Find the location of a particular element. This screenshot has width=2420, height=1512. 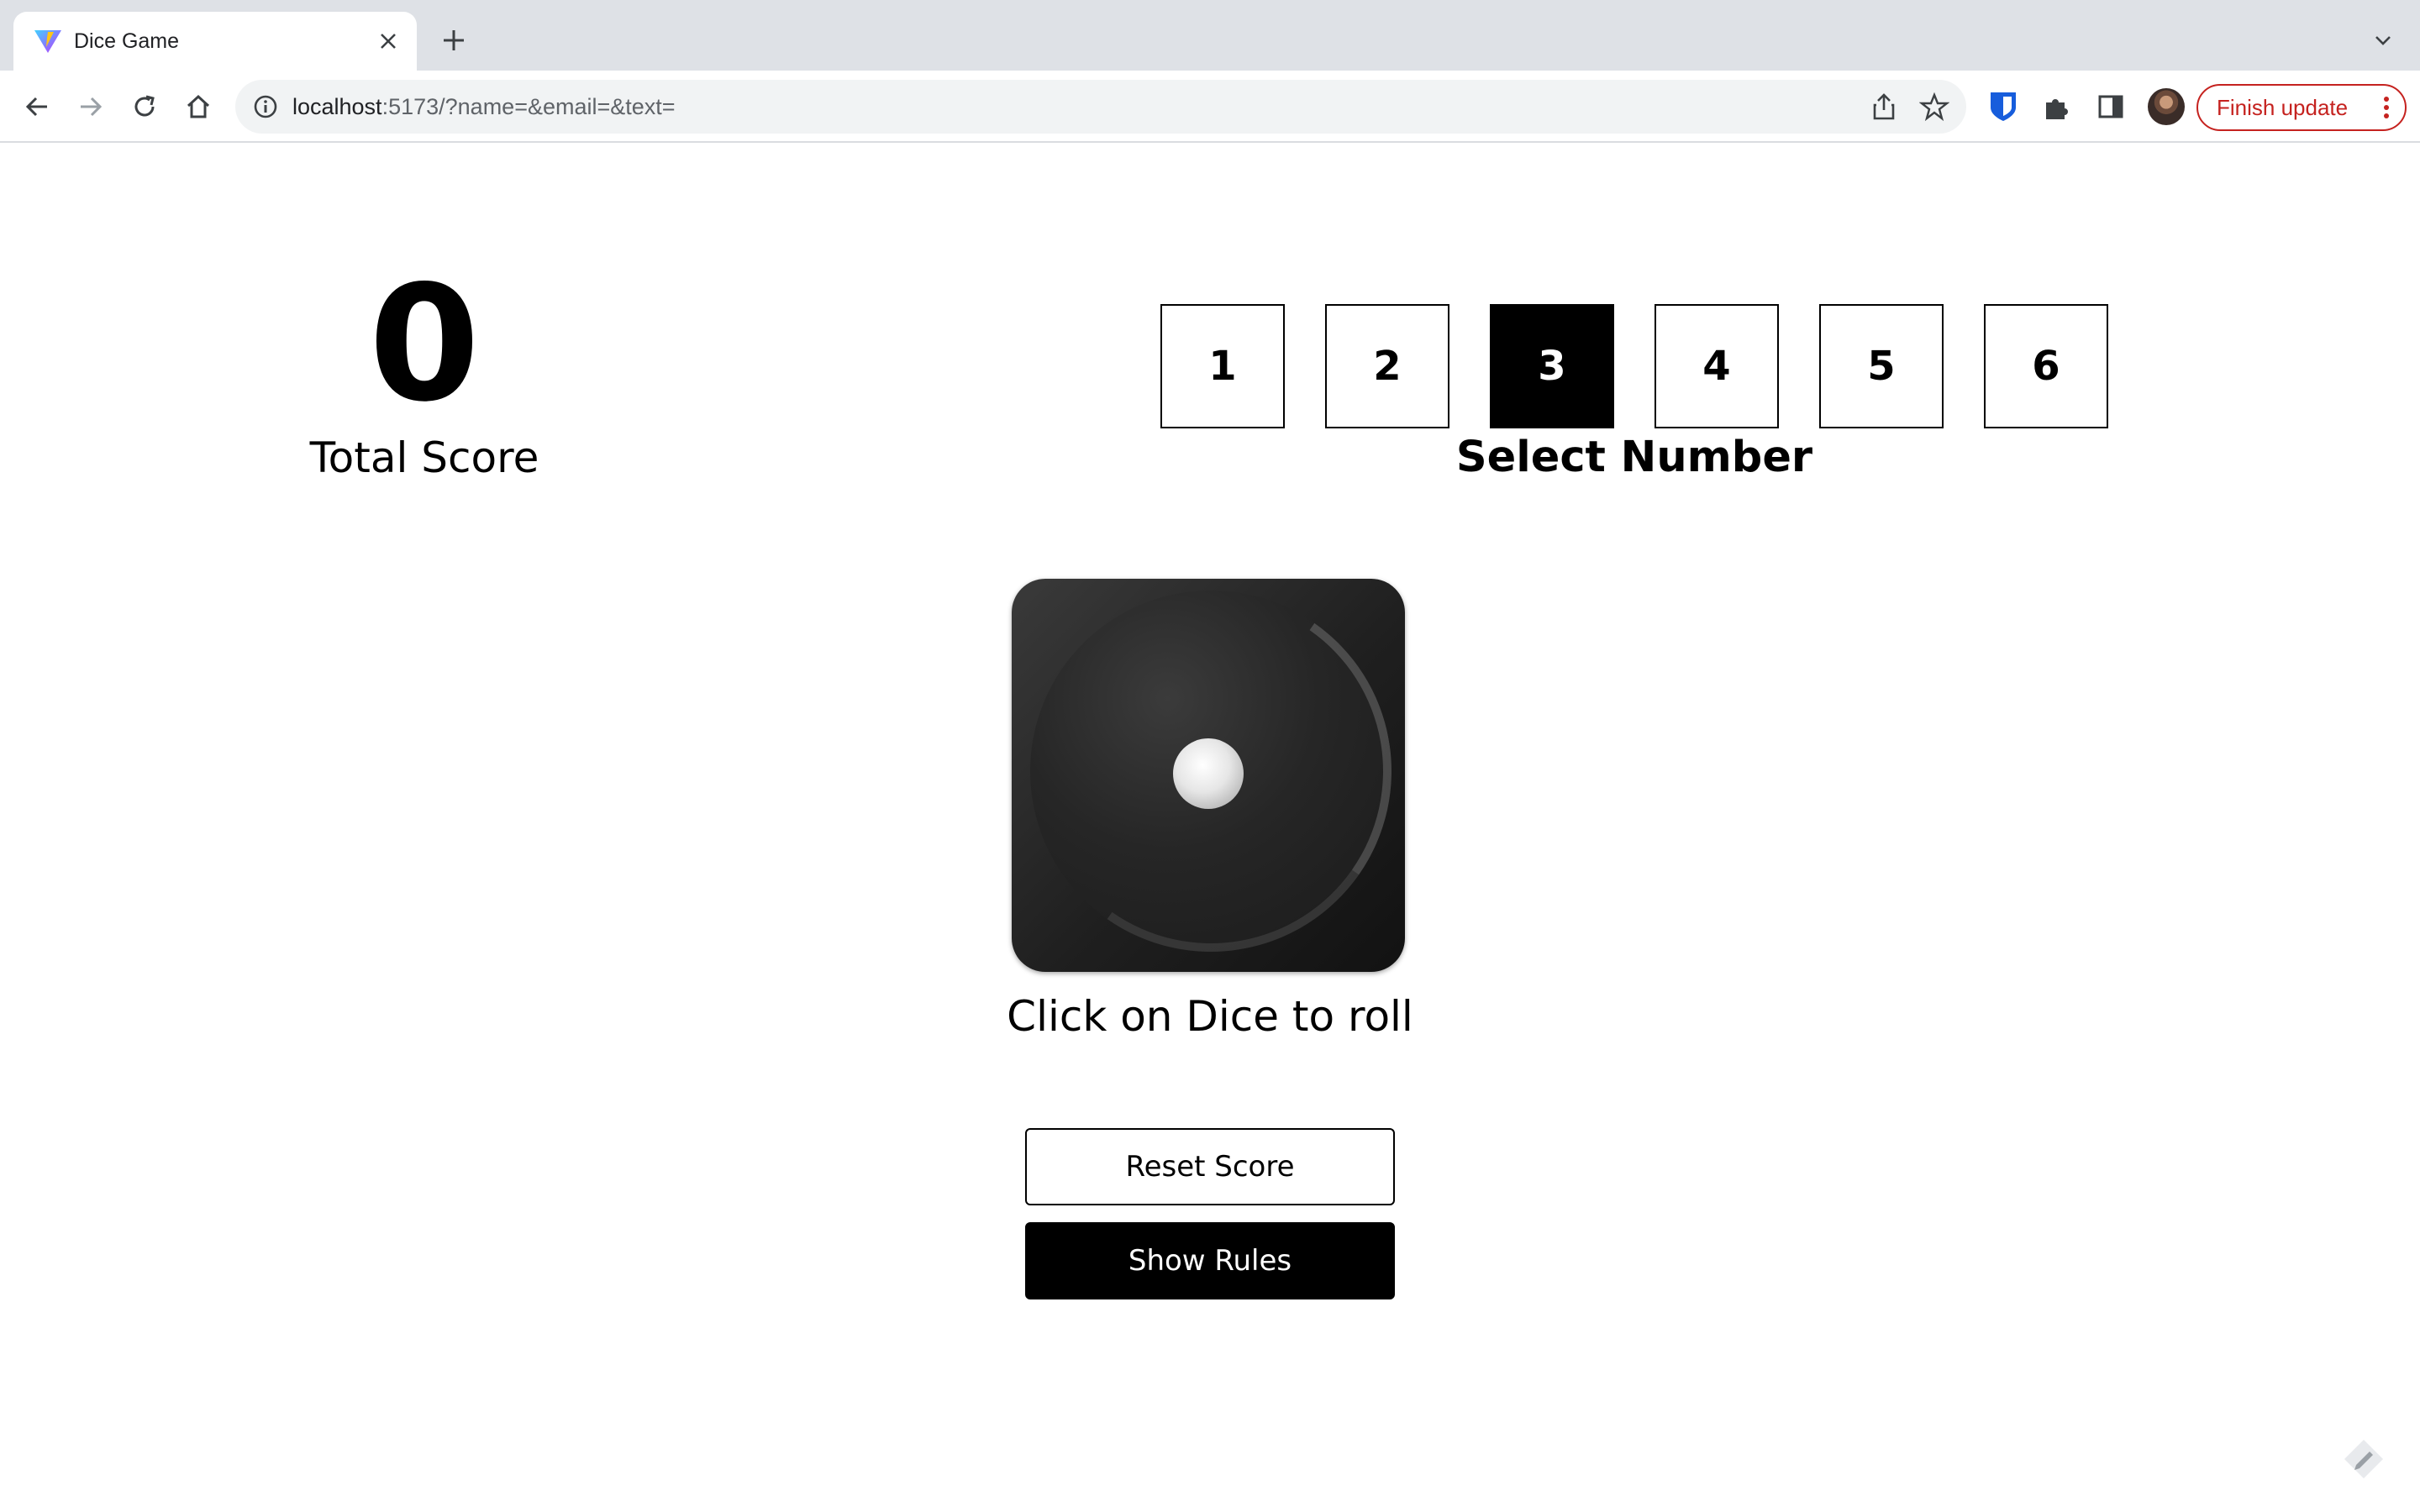

number-option-1: 1 is located at coordinates (1223, 366).